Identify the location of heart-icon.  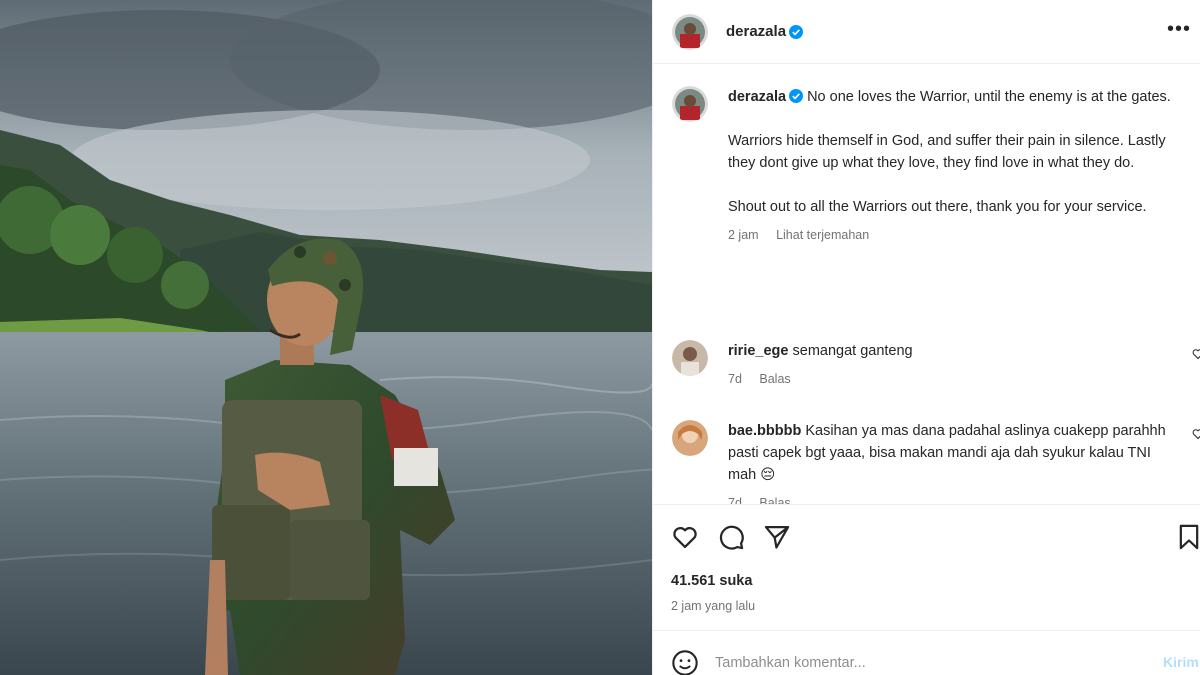
(685, 537).